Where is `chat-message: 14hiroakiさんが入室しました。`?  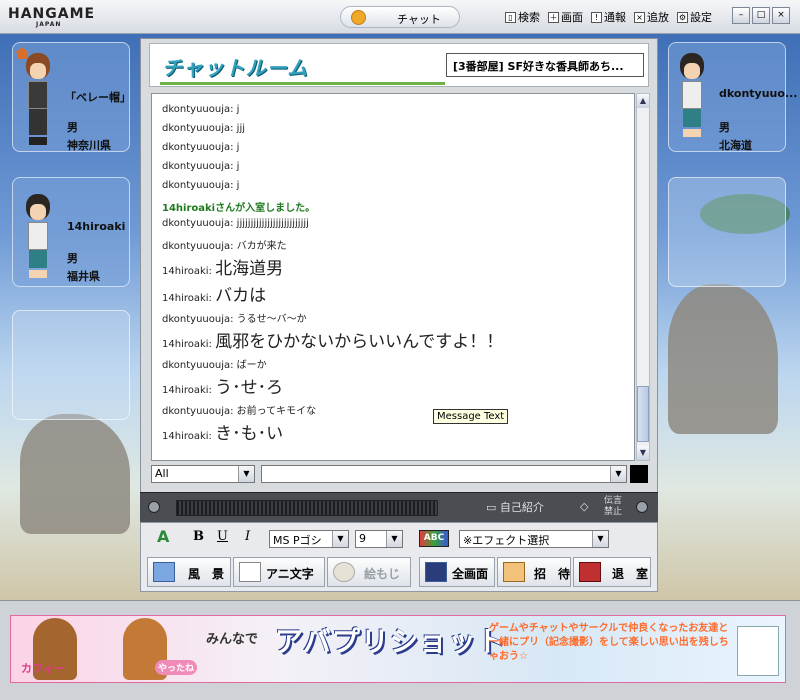 chat-message: 14hiroakiさんが入室しました。 is located at coordinates (238, 206).